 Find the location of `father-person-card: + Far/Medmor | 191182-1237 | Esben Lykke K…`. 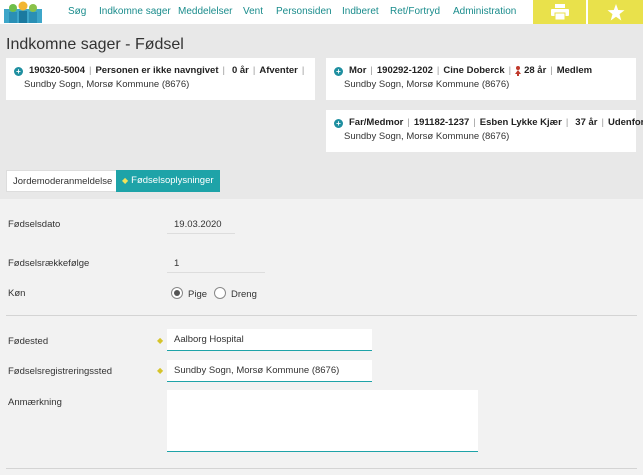

father-person-card: + Far/Medmor | 191182-1237 | Esben Lykke K… is located at coordinates (484, 131).